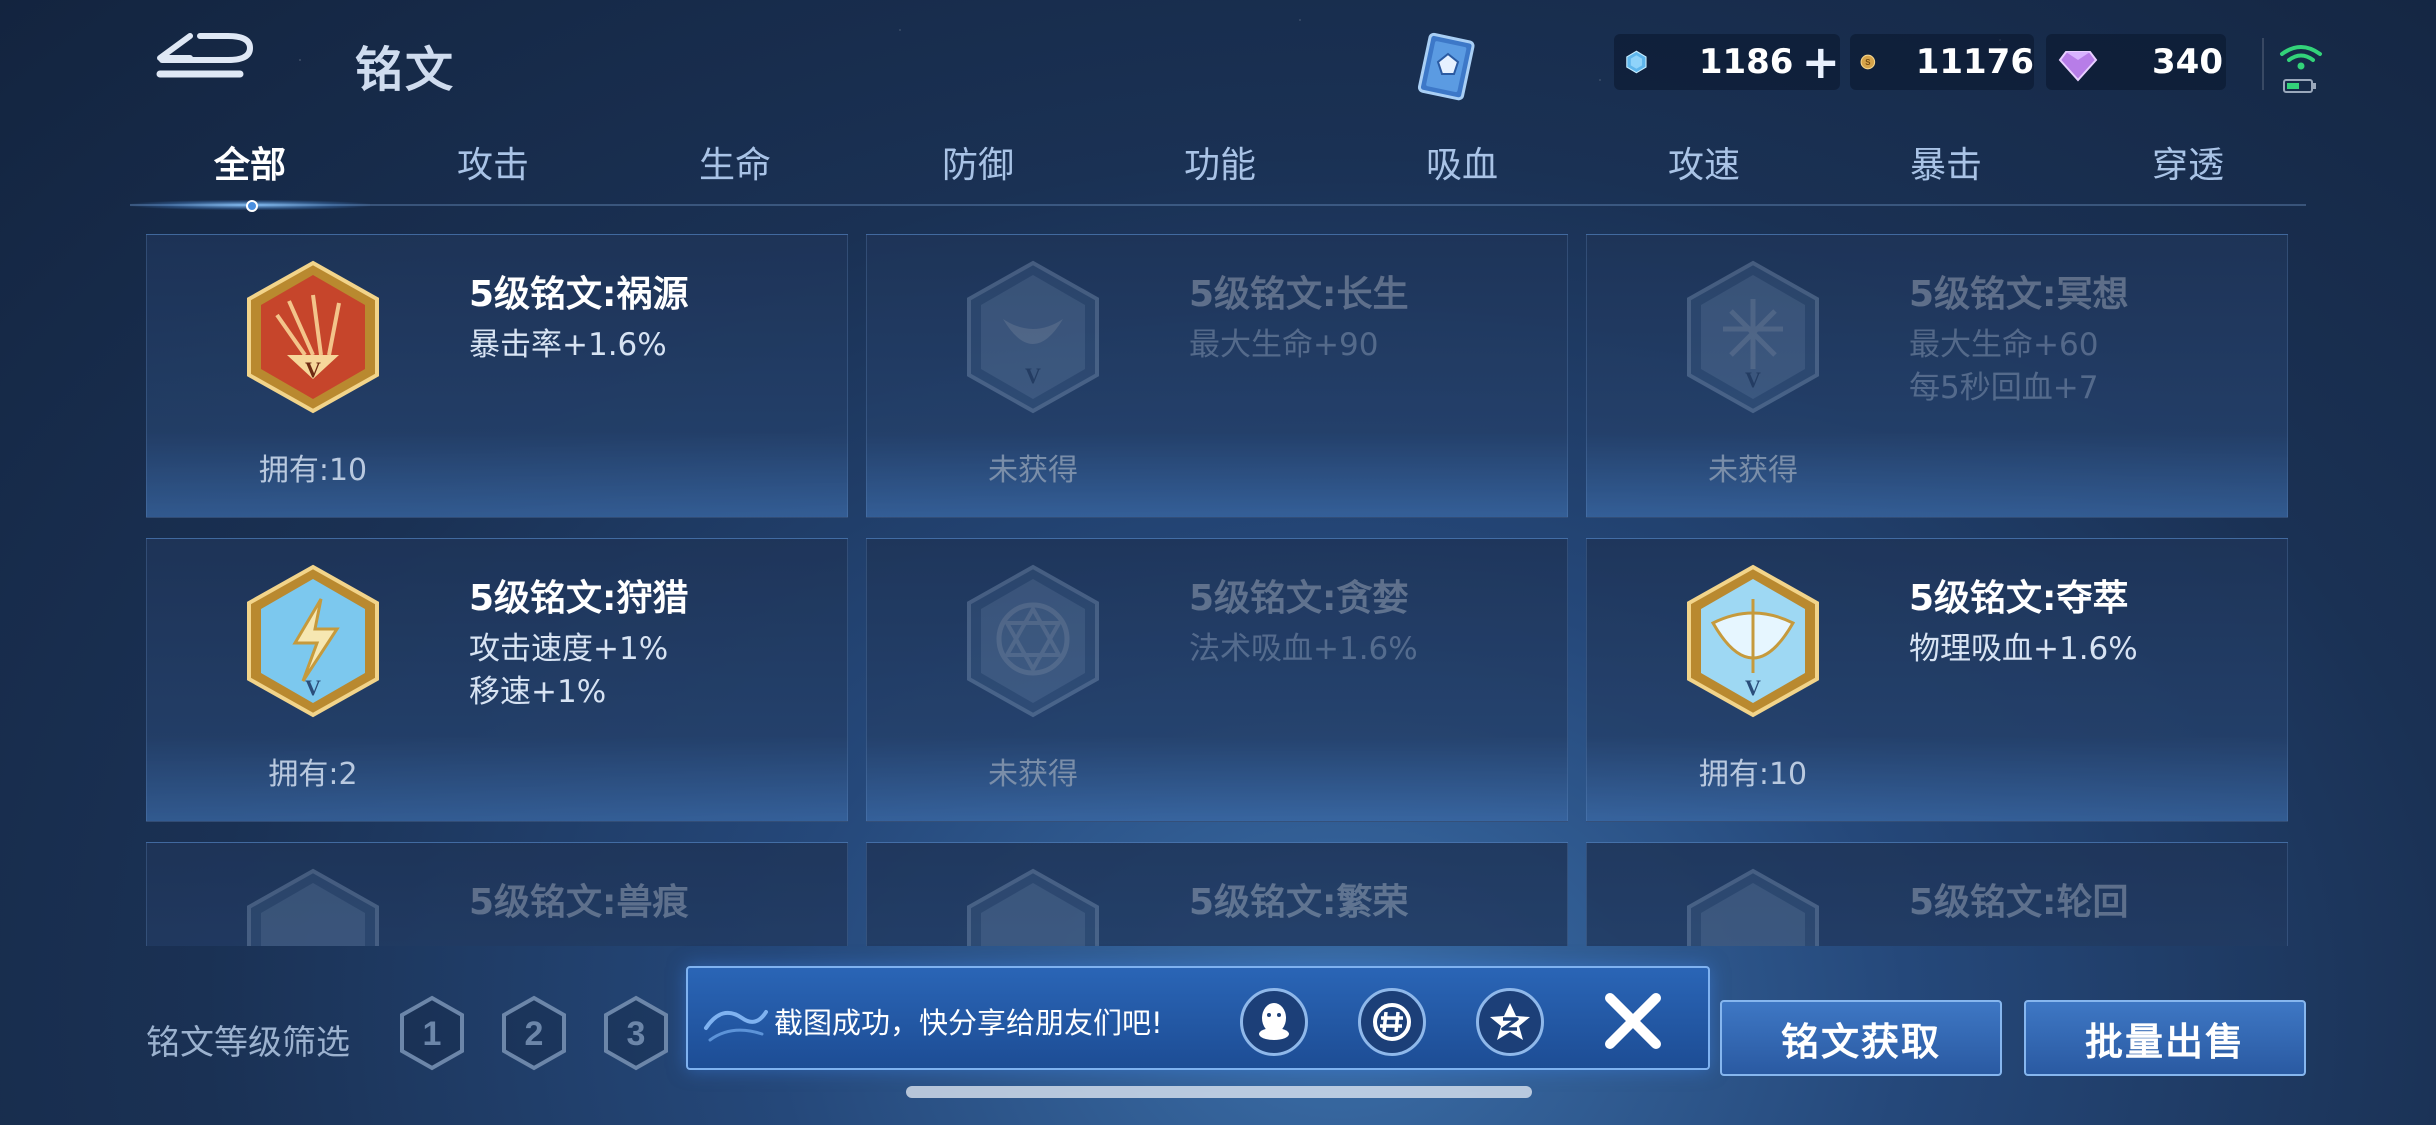 This screenshot has height=1125, width=2436. Describe the element at coordinates (1299, 294) in the screenshot. I see `inscription-name: 5级铭文:长生` at that location.